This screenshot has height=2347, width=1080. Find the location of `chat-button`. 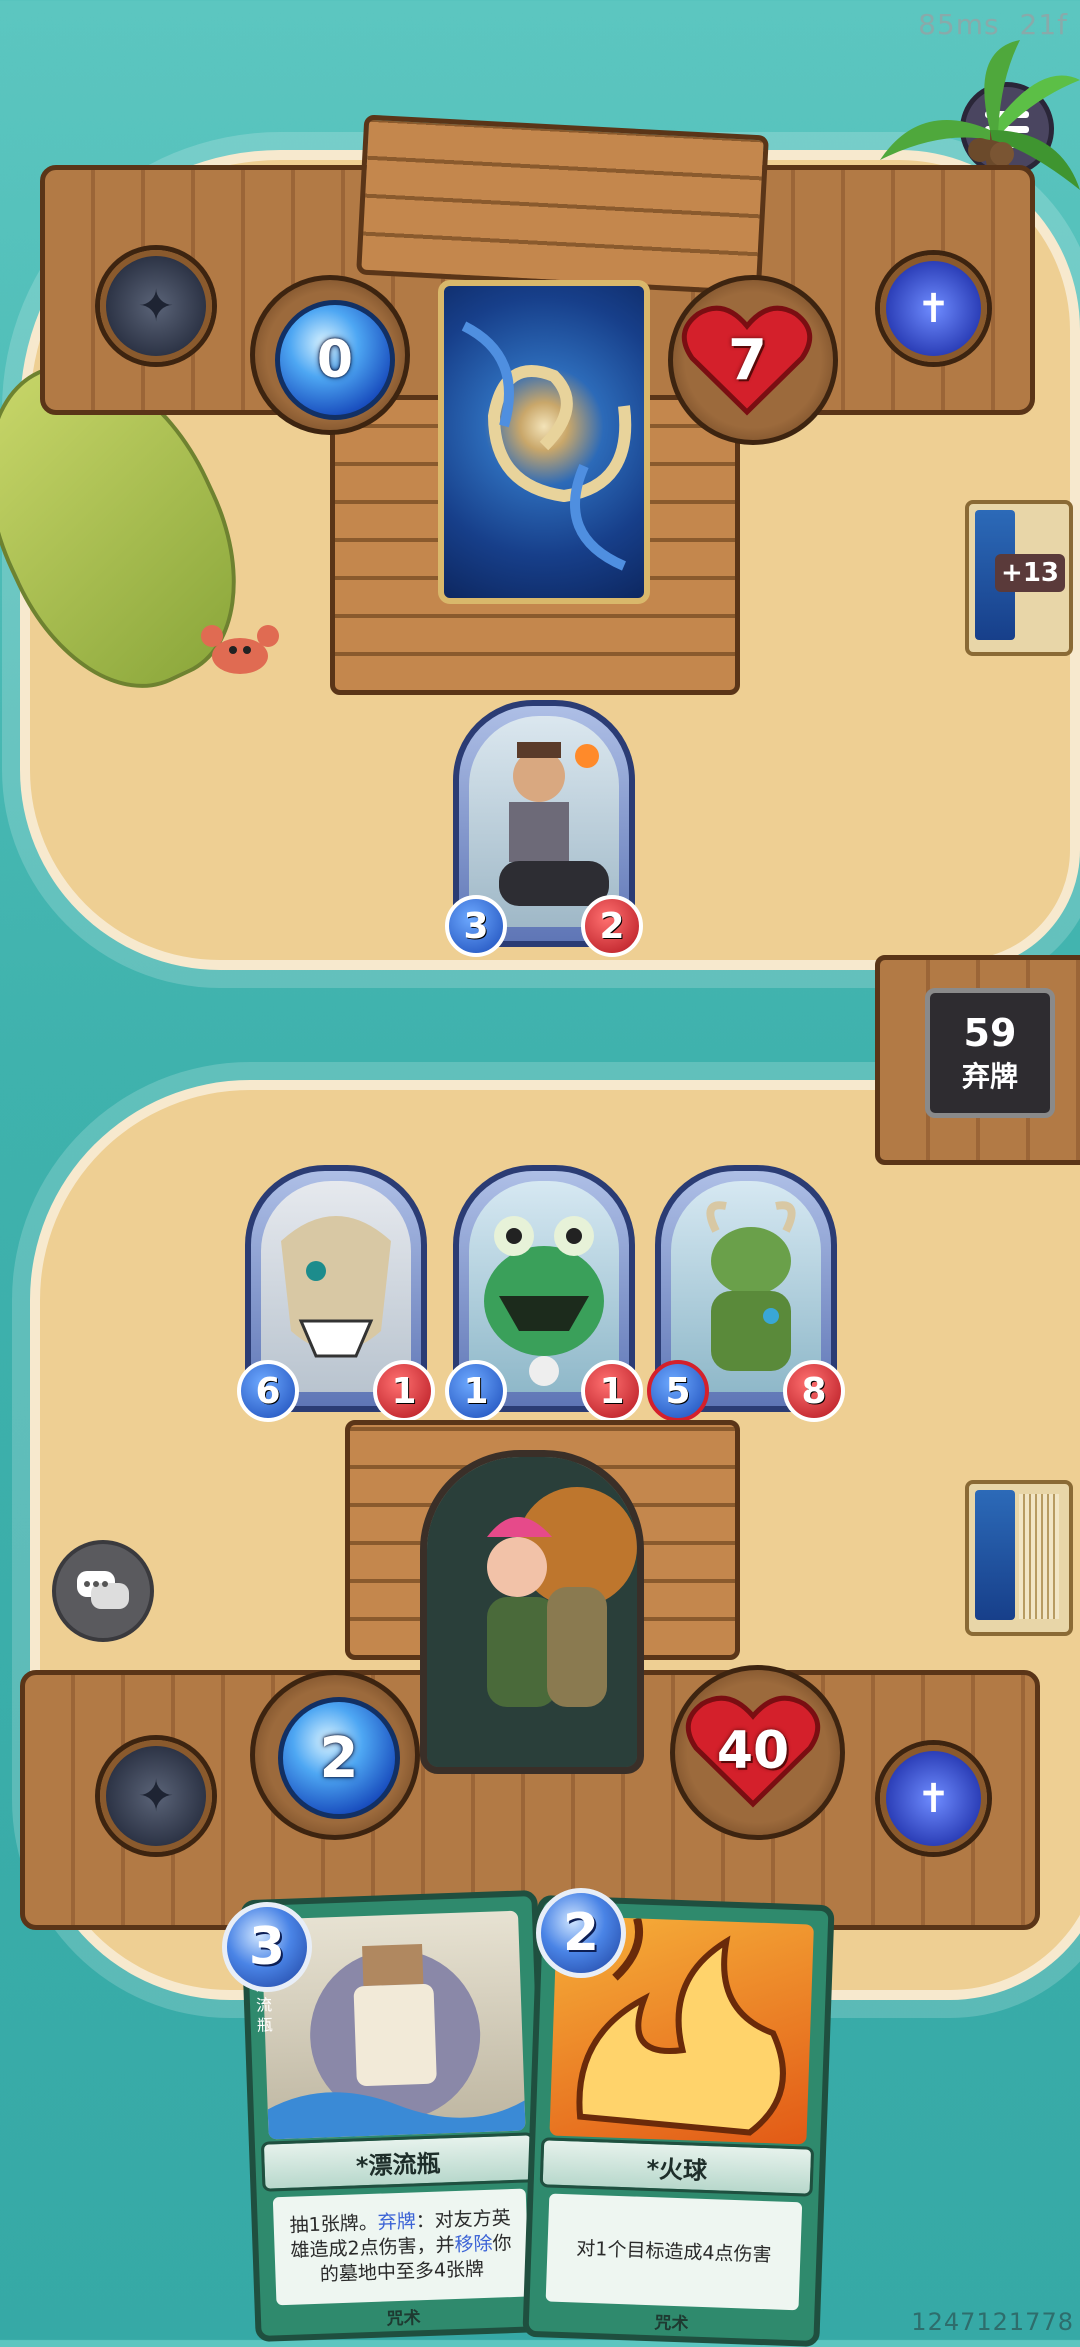

chat-button is located at coordinates (103, 1591).